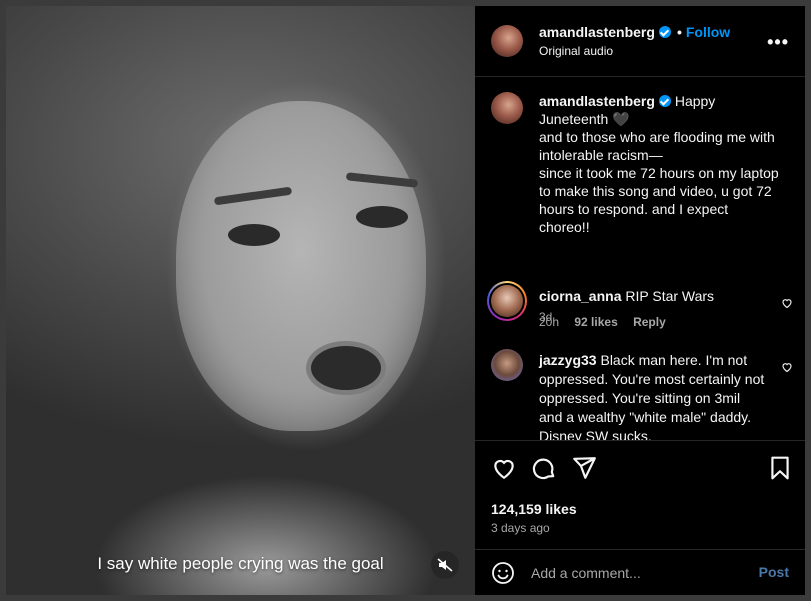 This screenshot has width=811, height=601. I want to click on comment-username: ciorna_anna, so click(580, 296).